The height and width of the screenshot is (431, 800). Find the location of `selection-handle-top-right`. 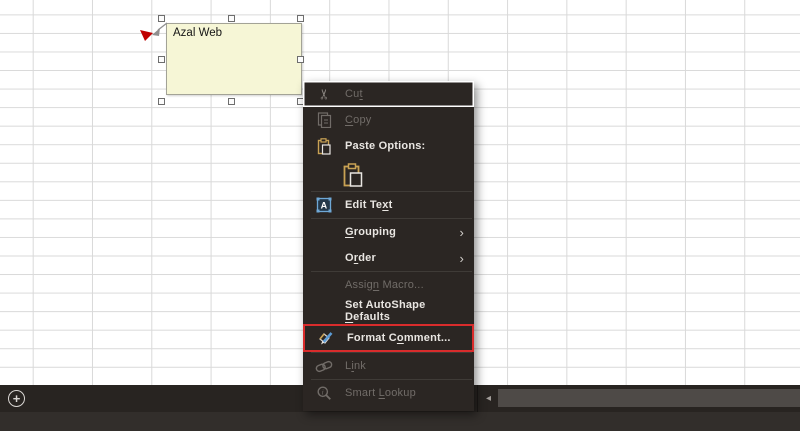

selection-handle-top-right is located at coordinates (300, 18).